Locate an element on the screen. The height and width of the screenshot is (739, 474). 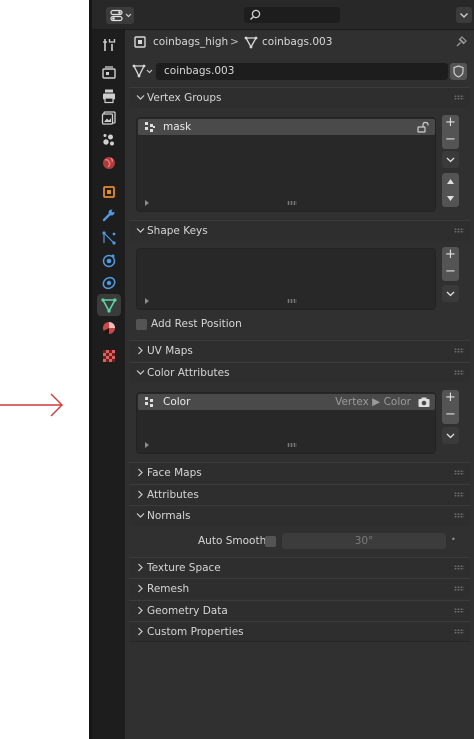
color-attribute-domain: Vertex ▶ Color is located at coordinates (373, 402).